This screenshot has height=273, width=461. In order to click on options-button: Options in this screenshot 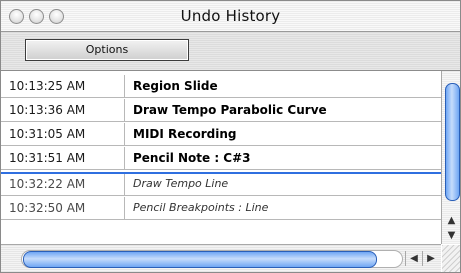, I will do `click(107, 50)`.